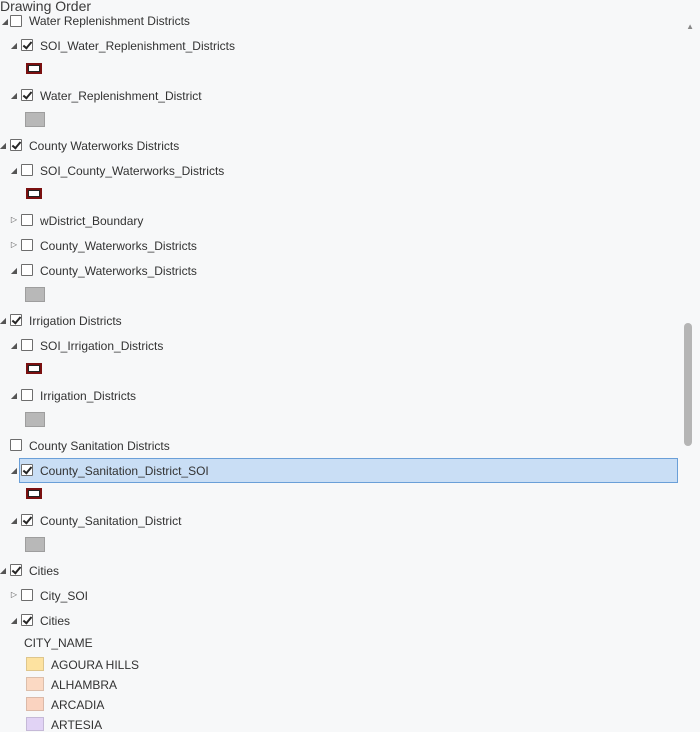 The image size is (700, 732). What do you see at coordinates (46, 7) in the screenshot?
I see `pane-title: Drawing Order` at bounding box center [46, 7].